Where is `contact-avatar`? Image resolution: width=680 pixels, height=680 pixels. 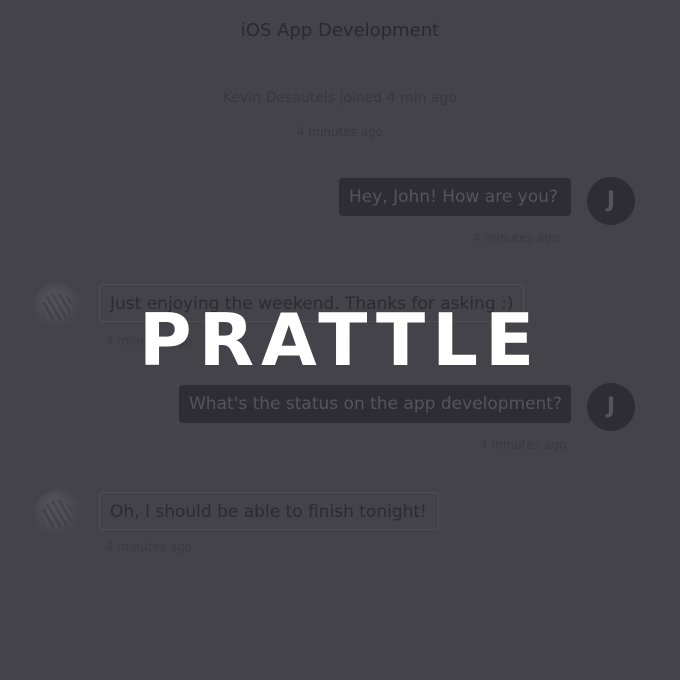 contact-avatar is located at coordinates (57, 513).